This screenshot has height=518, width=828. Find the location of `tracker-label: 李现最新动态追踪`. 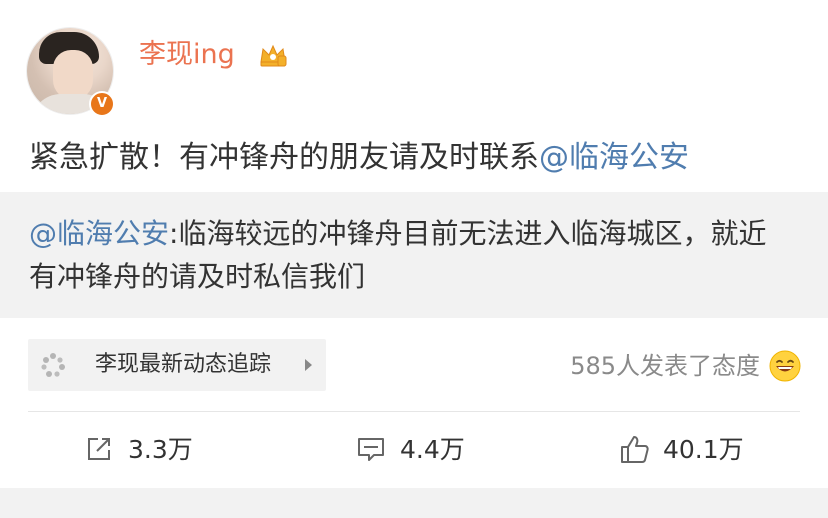

tracker-label: 李现最新动态追踪 is located at coordinates (183, 364).